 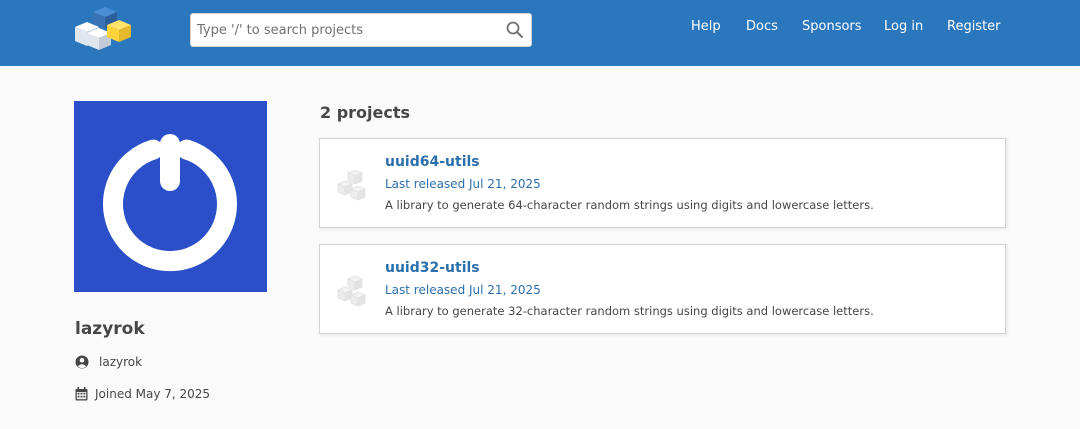 What do you see at coordinates (153, 394) in the screenshot?
I see `profile-joined-date: Joined May 7, 2025` at bounding box center [153, 394].